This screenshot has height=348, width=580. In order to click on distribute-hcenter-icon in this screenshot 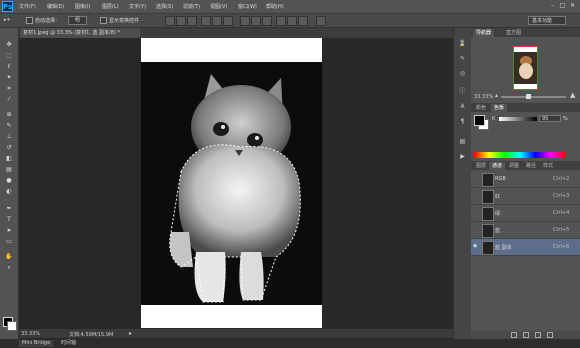, I will do `click(292, 21)`.